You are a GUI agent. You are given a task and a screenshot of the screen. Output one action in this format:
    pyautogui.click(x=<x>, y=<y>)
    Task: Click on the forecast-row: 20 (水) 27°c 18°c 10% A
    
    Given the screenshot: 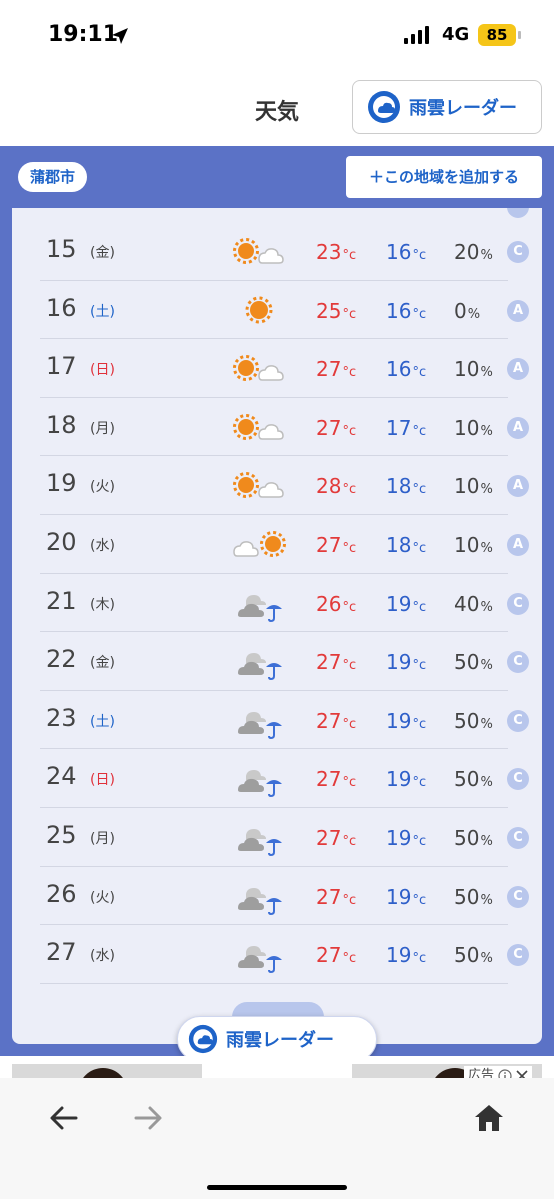 What is the action you would take?
    pyautogui.click(x=284, y=544)
    